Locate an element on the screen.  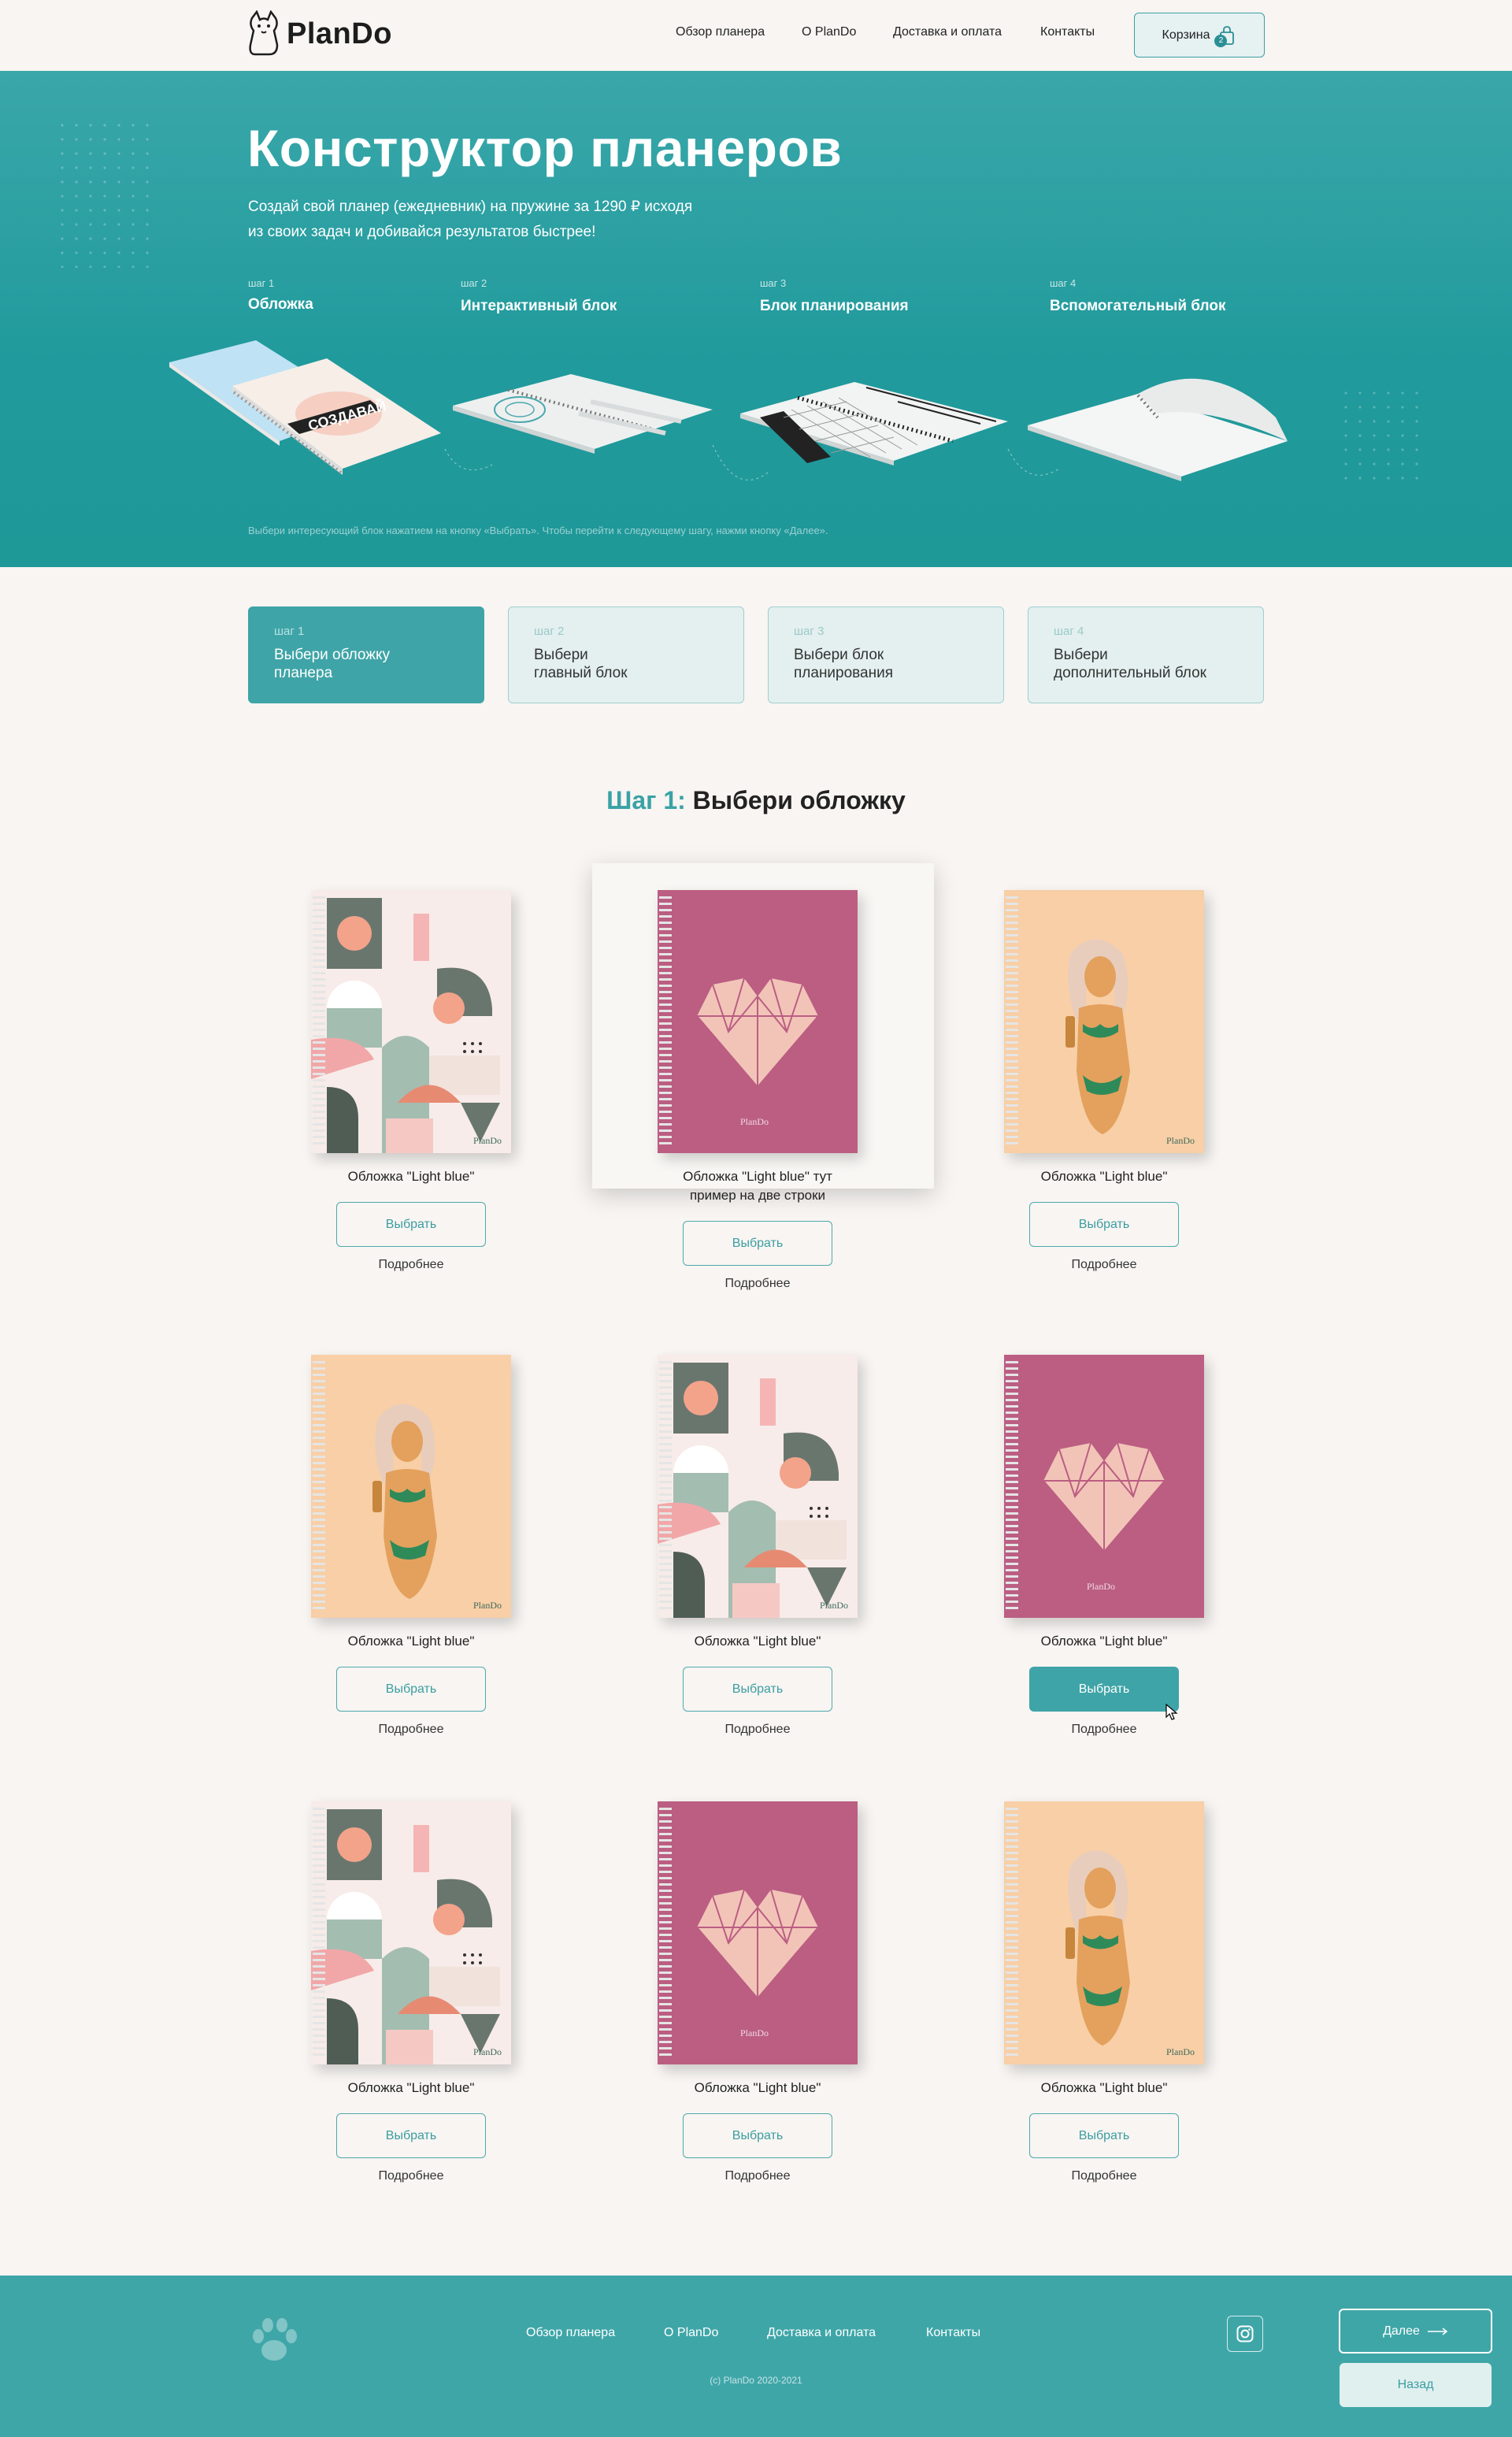
next-button-label: Далее is located at coordinates (1401, 2331).